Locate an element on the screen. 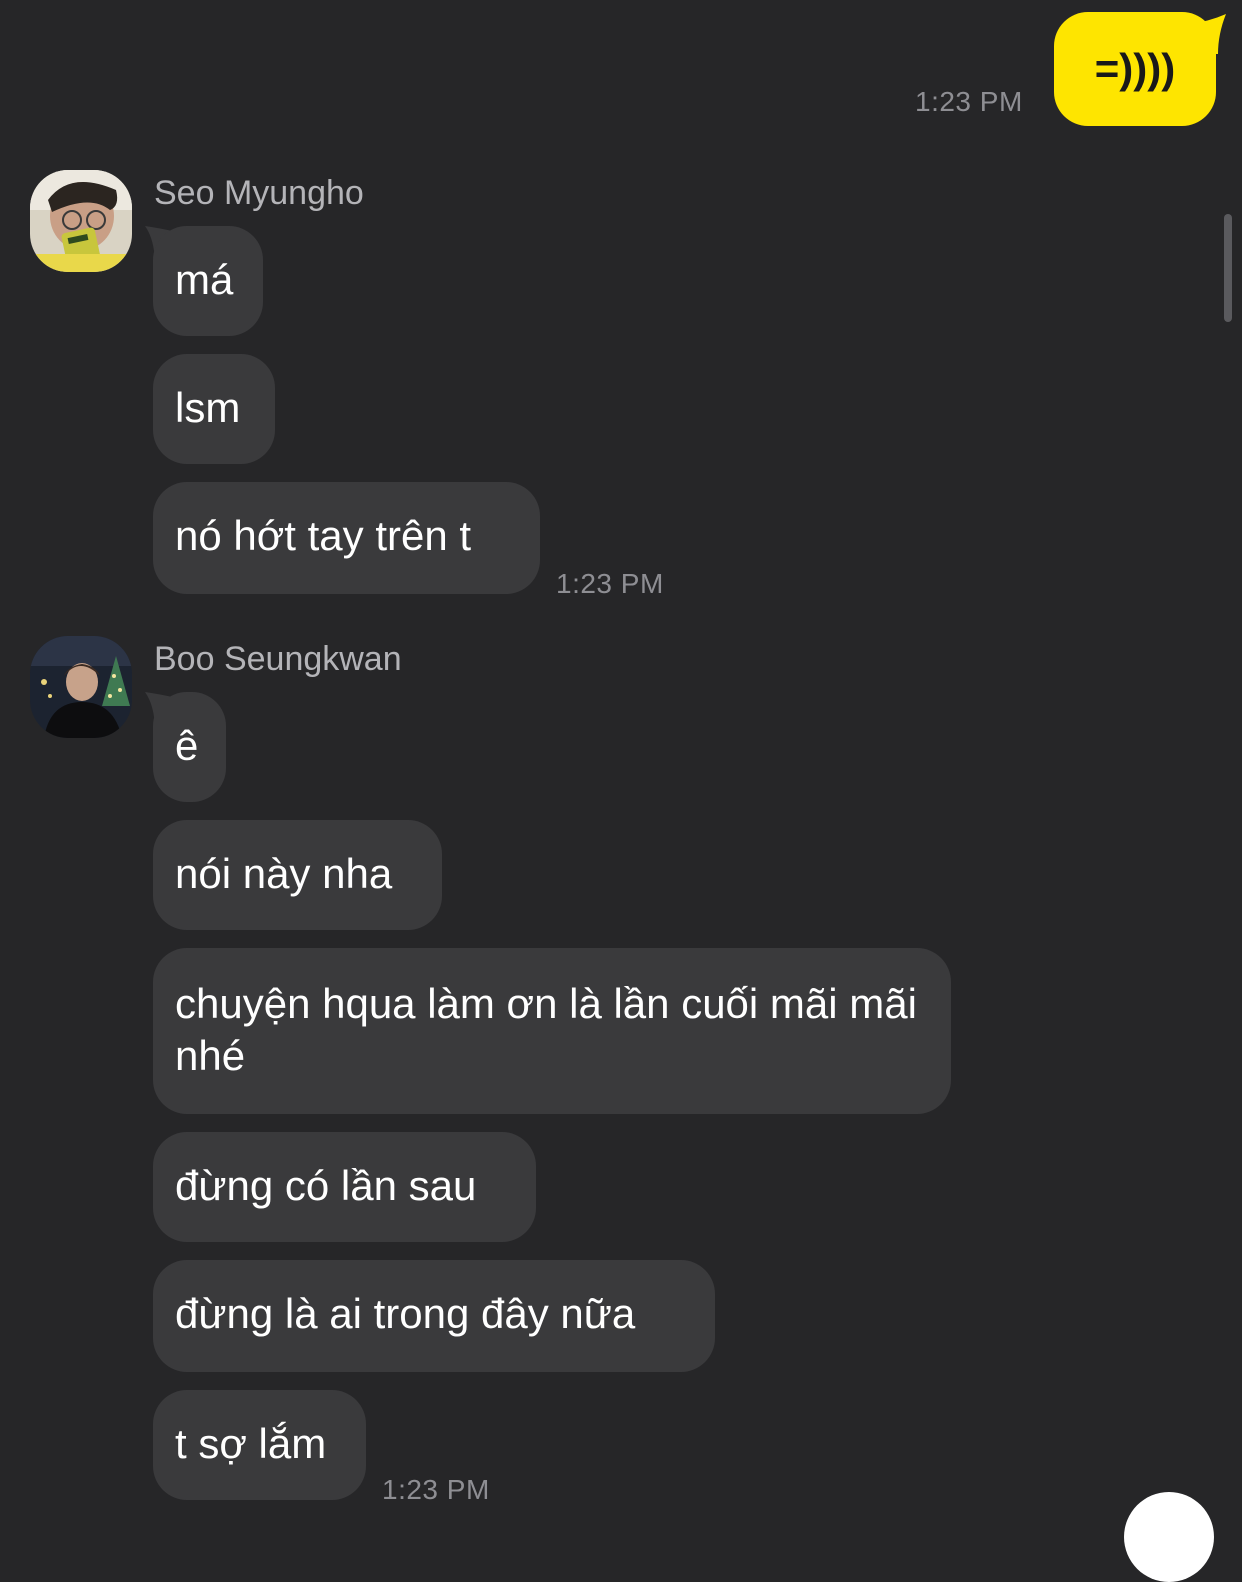  avatar-boo-seungkwan is located at coordinates (81, 687).